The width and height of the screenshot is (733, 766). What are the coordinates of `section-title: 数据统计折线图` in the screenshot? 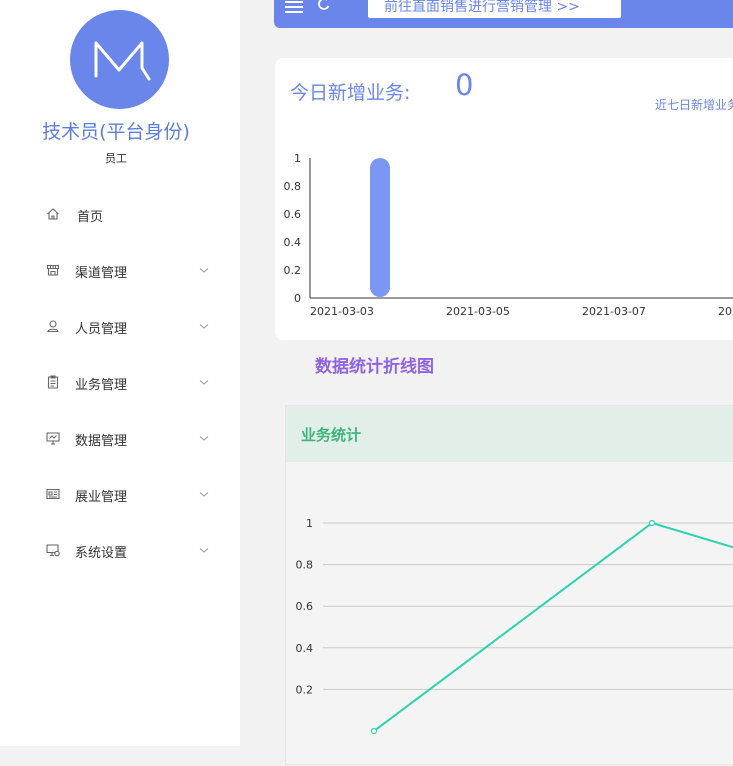 It's located at (374, 367).